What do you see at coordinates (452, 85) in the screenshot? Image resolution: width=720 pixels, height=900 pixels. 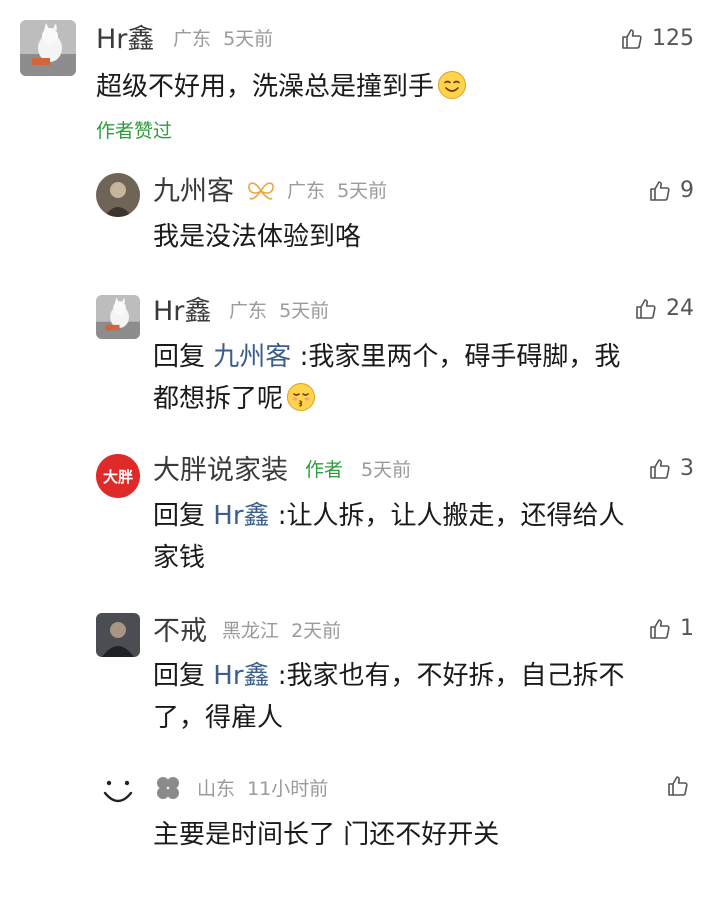 I see `smile-emoji-icon` at bounding box center [452, 85].